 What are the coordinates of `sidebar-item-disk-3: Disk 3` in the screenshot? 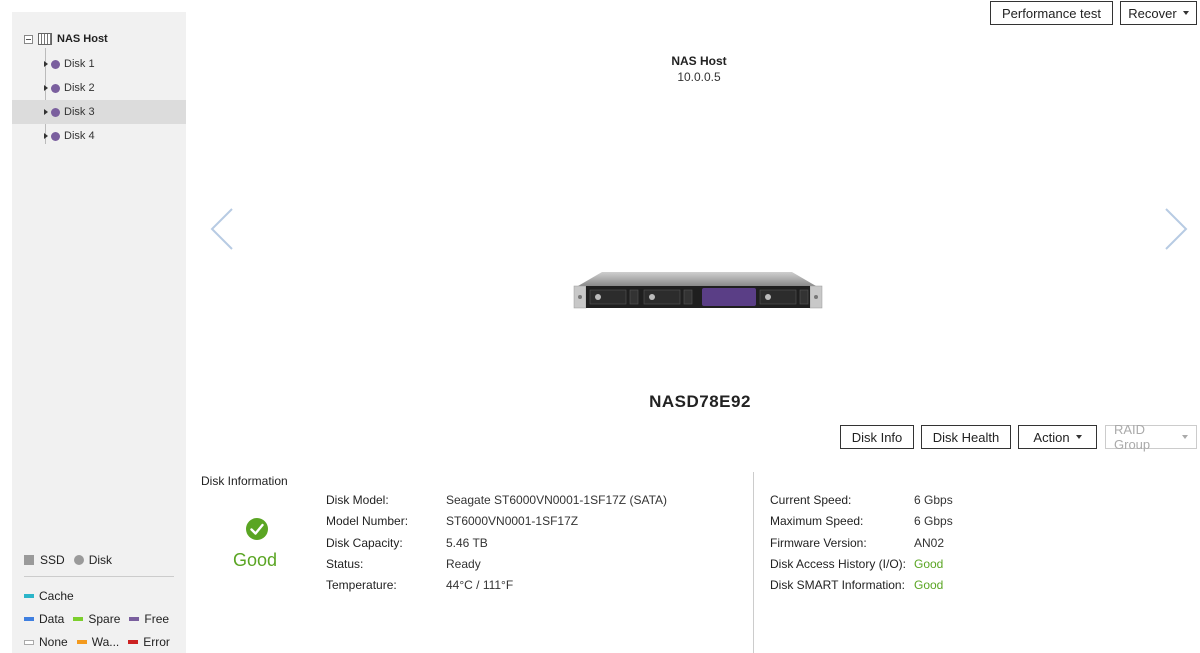 It's located at (99, 112).